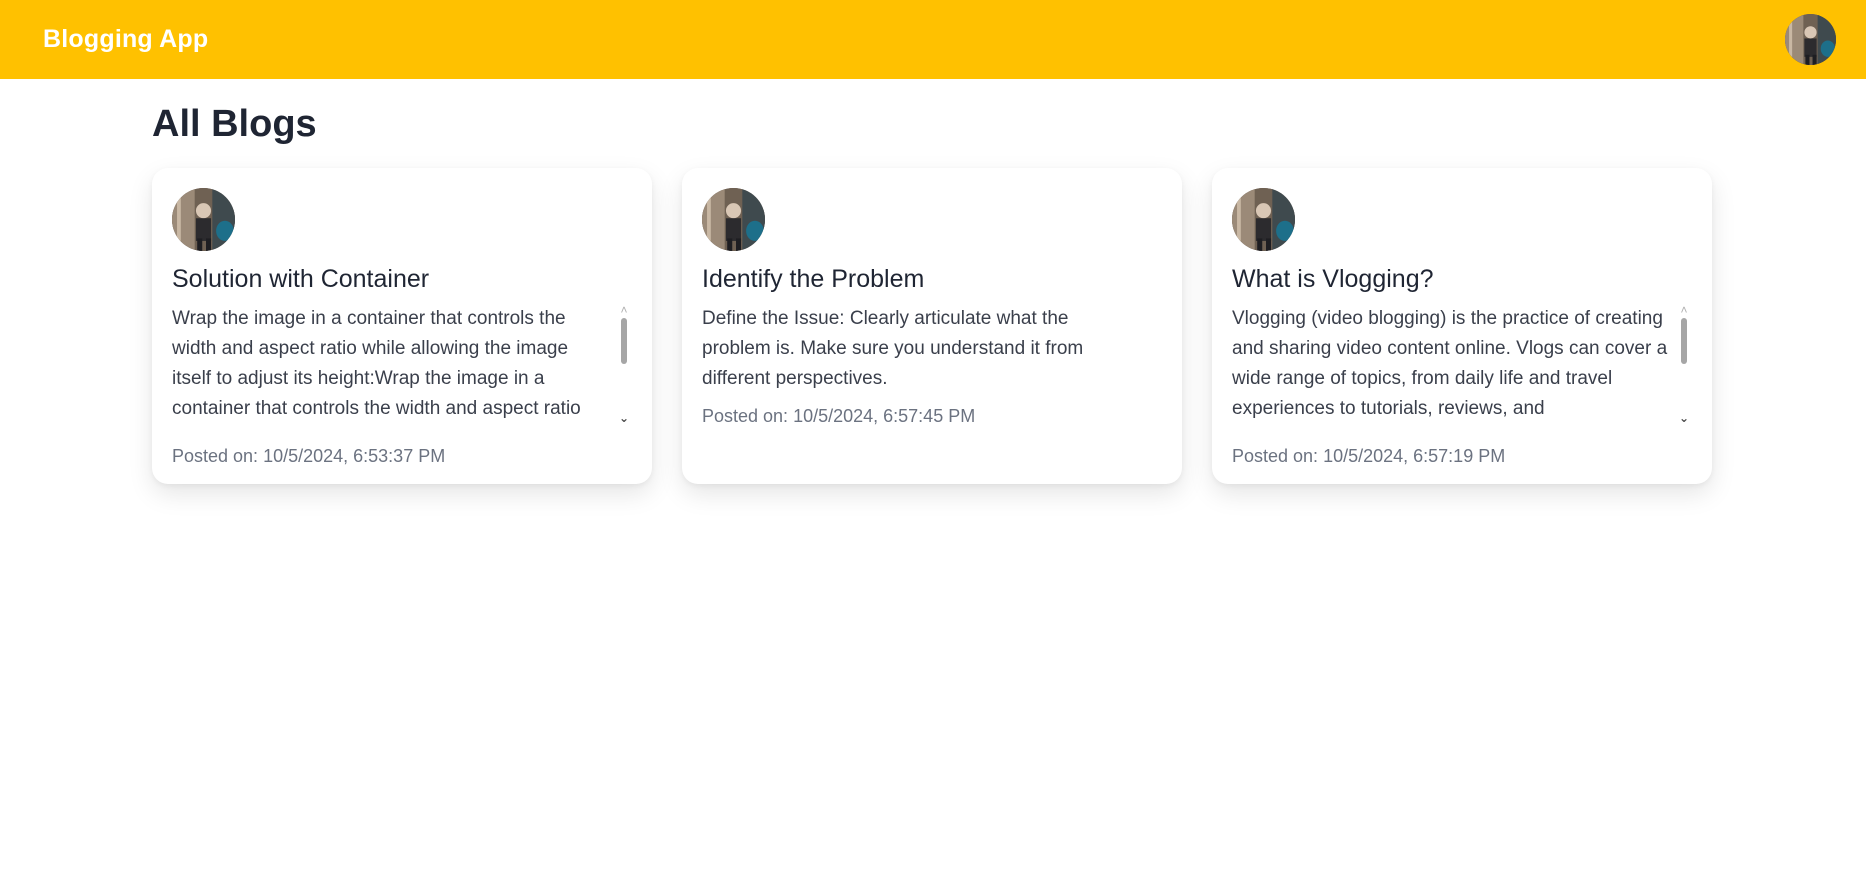 This screenshot has height=896, width=1866. I want to click on blog-card-posted-date: Posted on: 10/5/2024, 6:57:45 PM, so click(839, 416).